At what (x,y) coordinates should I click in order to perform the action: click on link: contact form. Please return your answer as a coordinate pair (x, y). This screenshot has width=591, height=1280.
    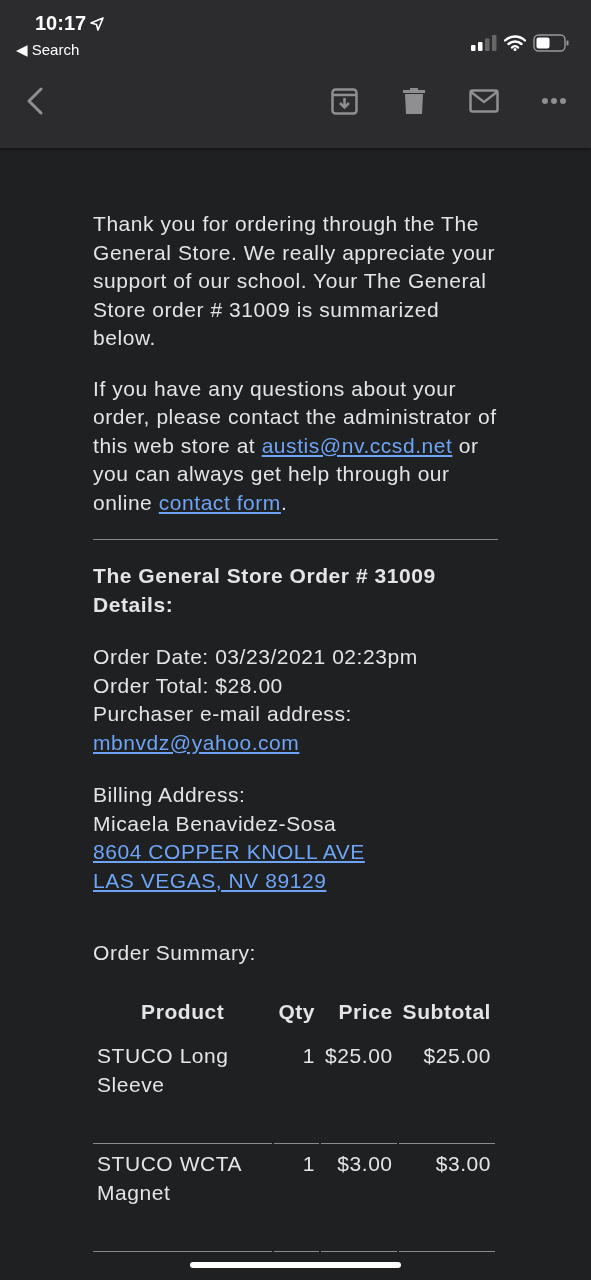
    Looking at the image, I should click on (219, 502).